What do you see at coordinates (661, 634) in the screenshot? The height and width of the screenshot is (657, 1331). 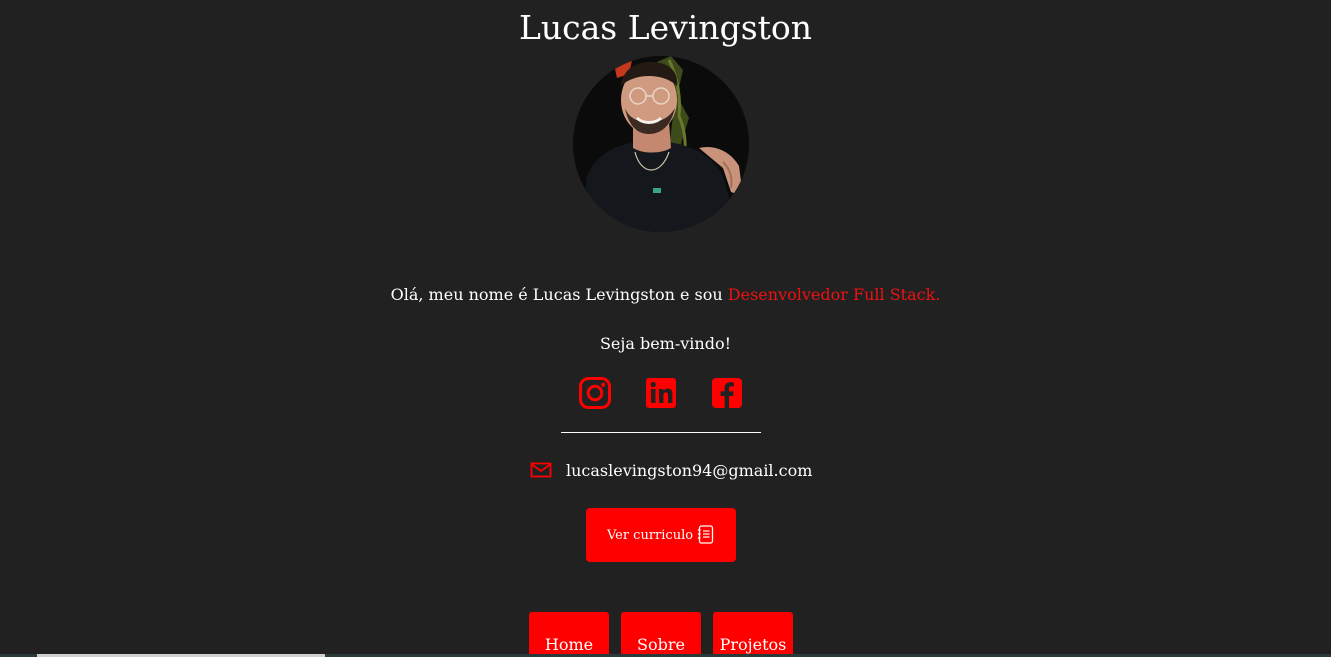 I see `nav-about-button: Sobre` at bounding box center [661, 634].